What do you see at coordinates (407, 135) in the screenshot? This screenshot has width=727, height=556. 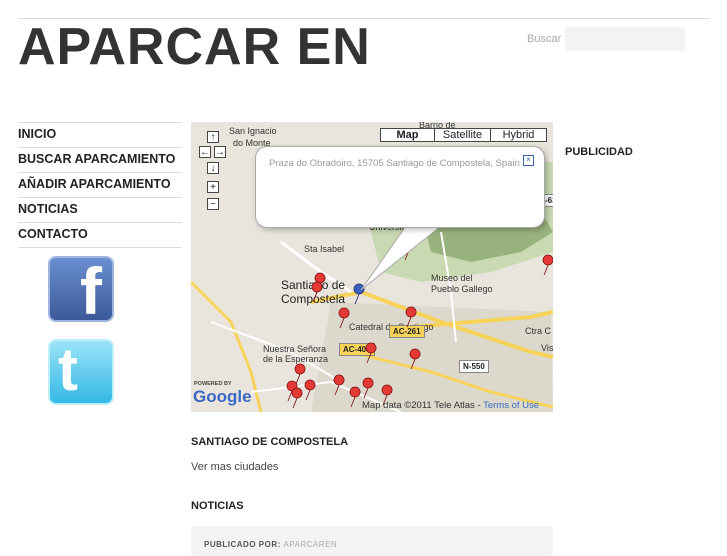 I see `map-type-map: Map` at bounding box center [407, 135].